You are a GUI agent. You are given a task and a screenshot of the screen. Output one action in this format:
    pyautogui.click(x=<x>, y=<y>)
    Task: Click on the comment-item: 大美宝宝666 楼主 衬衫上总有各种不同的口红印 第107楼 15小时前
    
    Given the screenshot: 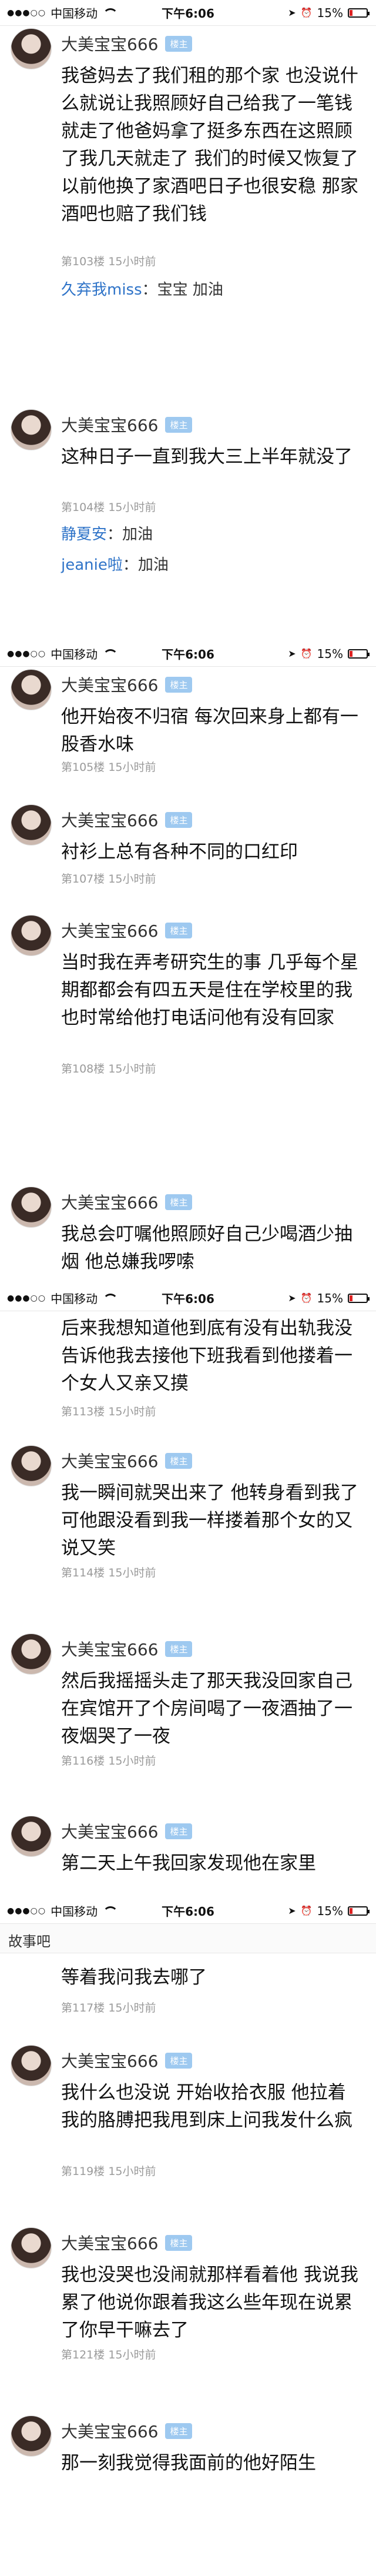 What is the action you would take?
    pyautogui.click(x=188, y=845)
    